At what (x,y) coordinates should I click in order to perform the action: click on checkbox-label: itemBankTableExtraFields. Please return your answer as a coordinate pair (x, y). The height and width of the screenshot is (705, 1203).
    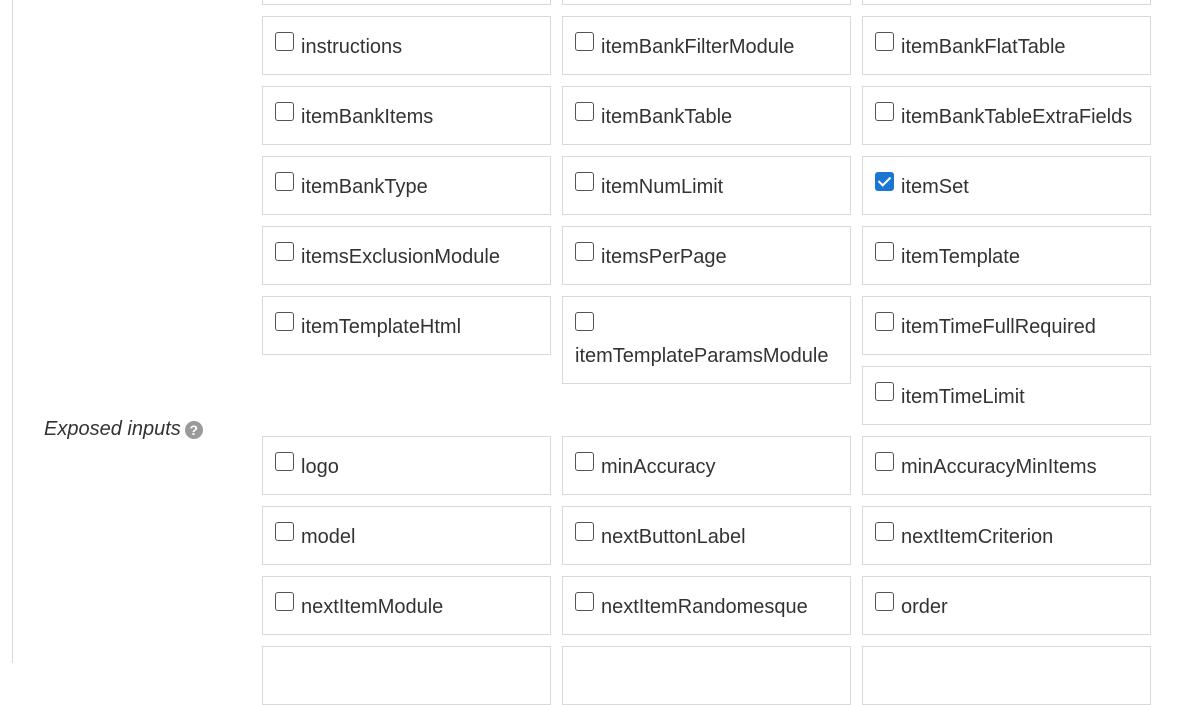
    Looking at the image, I should click on (1017, 117).